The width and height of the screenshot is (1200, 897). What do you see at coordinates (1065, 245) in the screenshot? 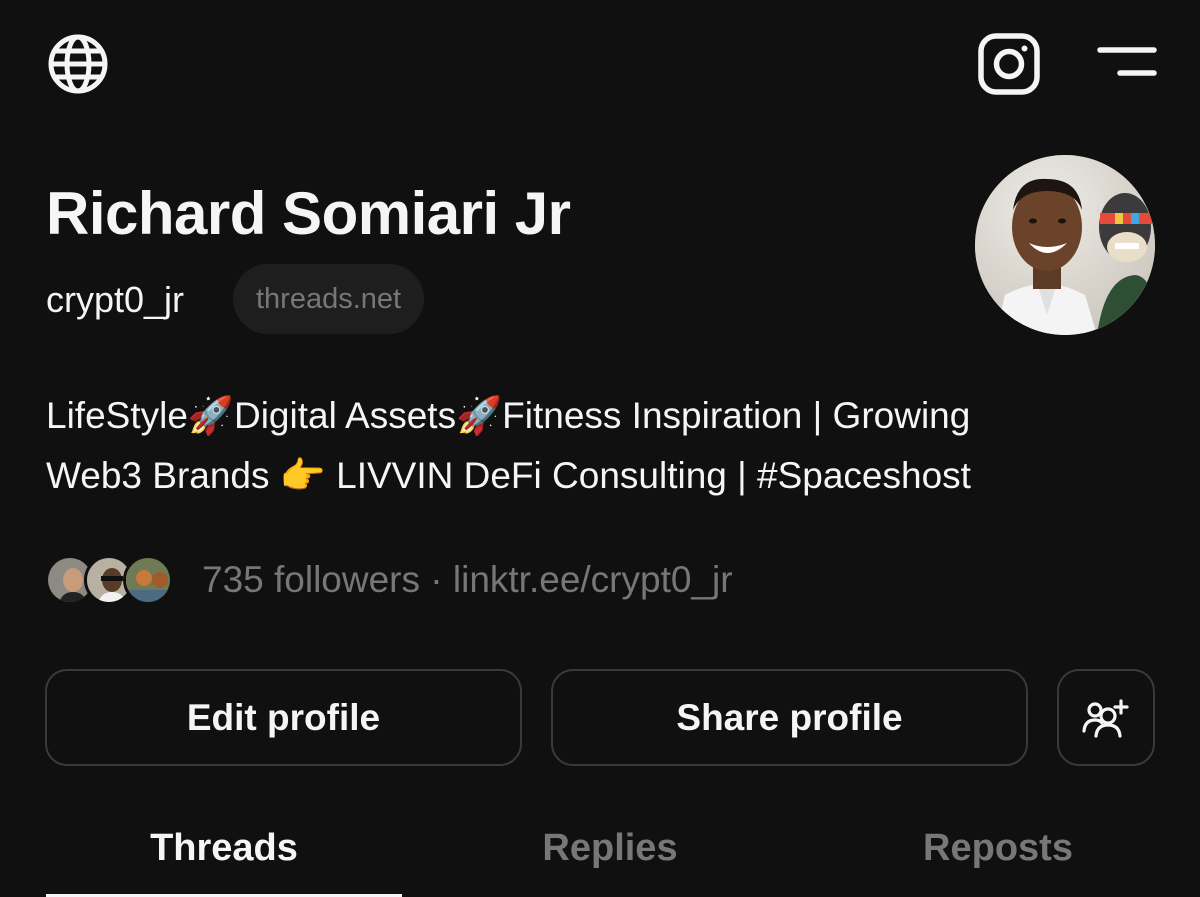
I see `avatar` at bounding box center [1065, 245].